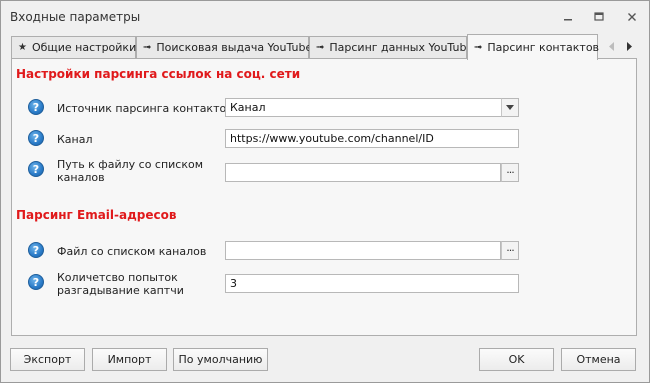 This screenshot has height=383, width=650. I want to click on file-label: Файл со списком каналов, so click(132, 251).